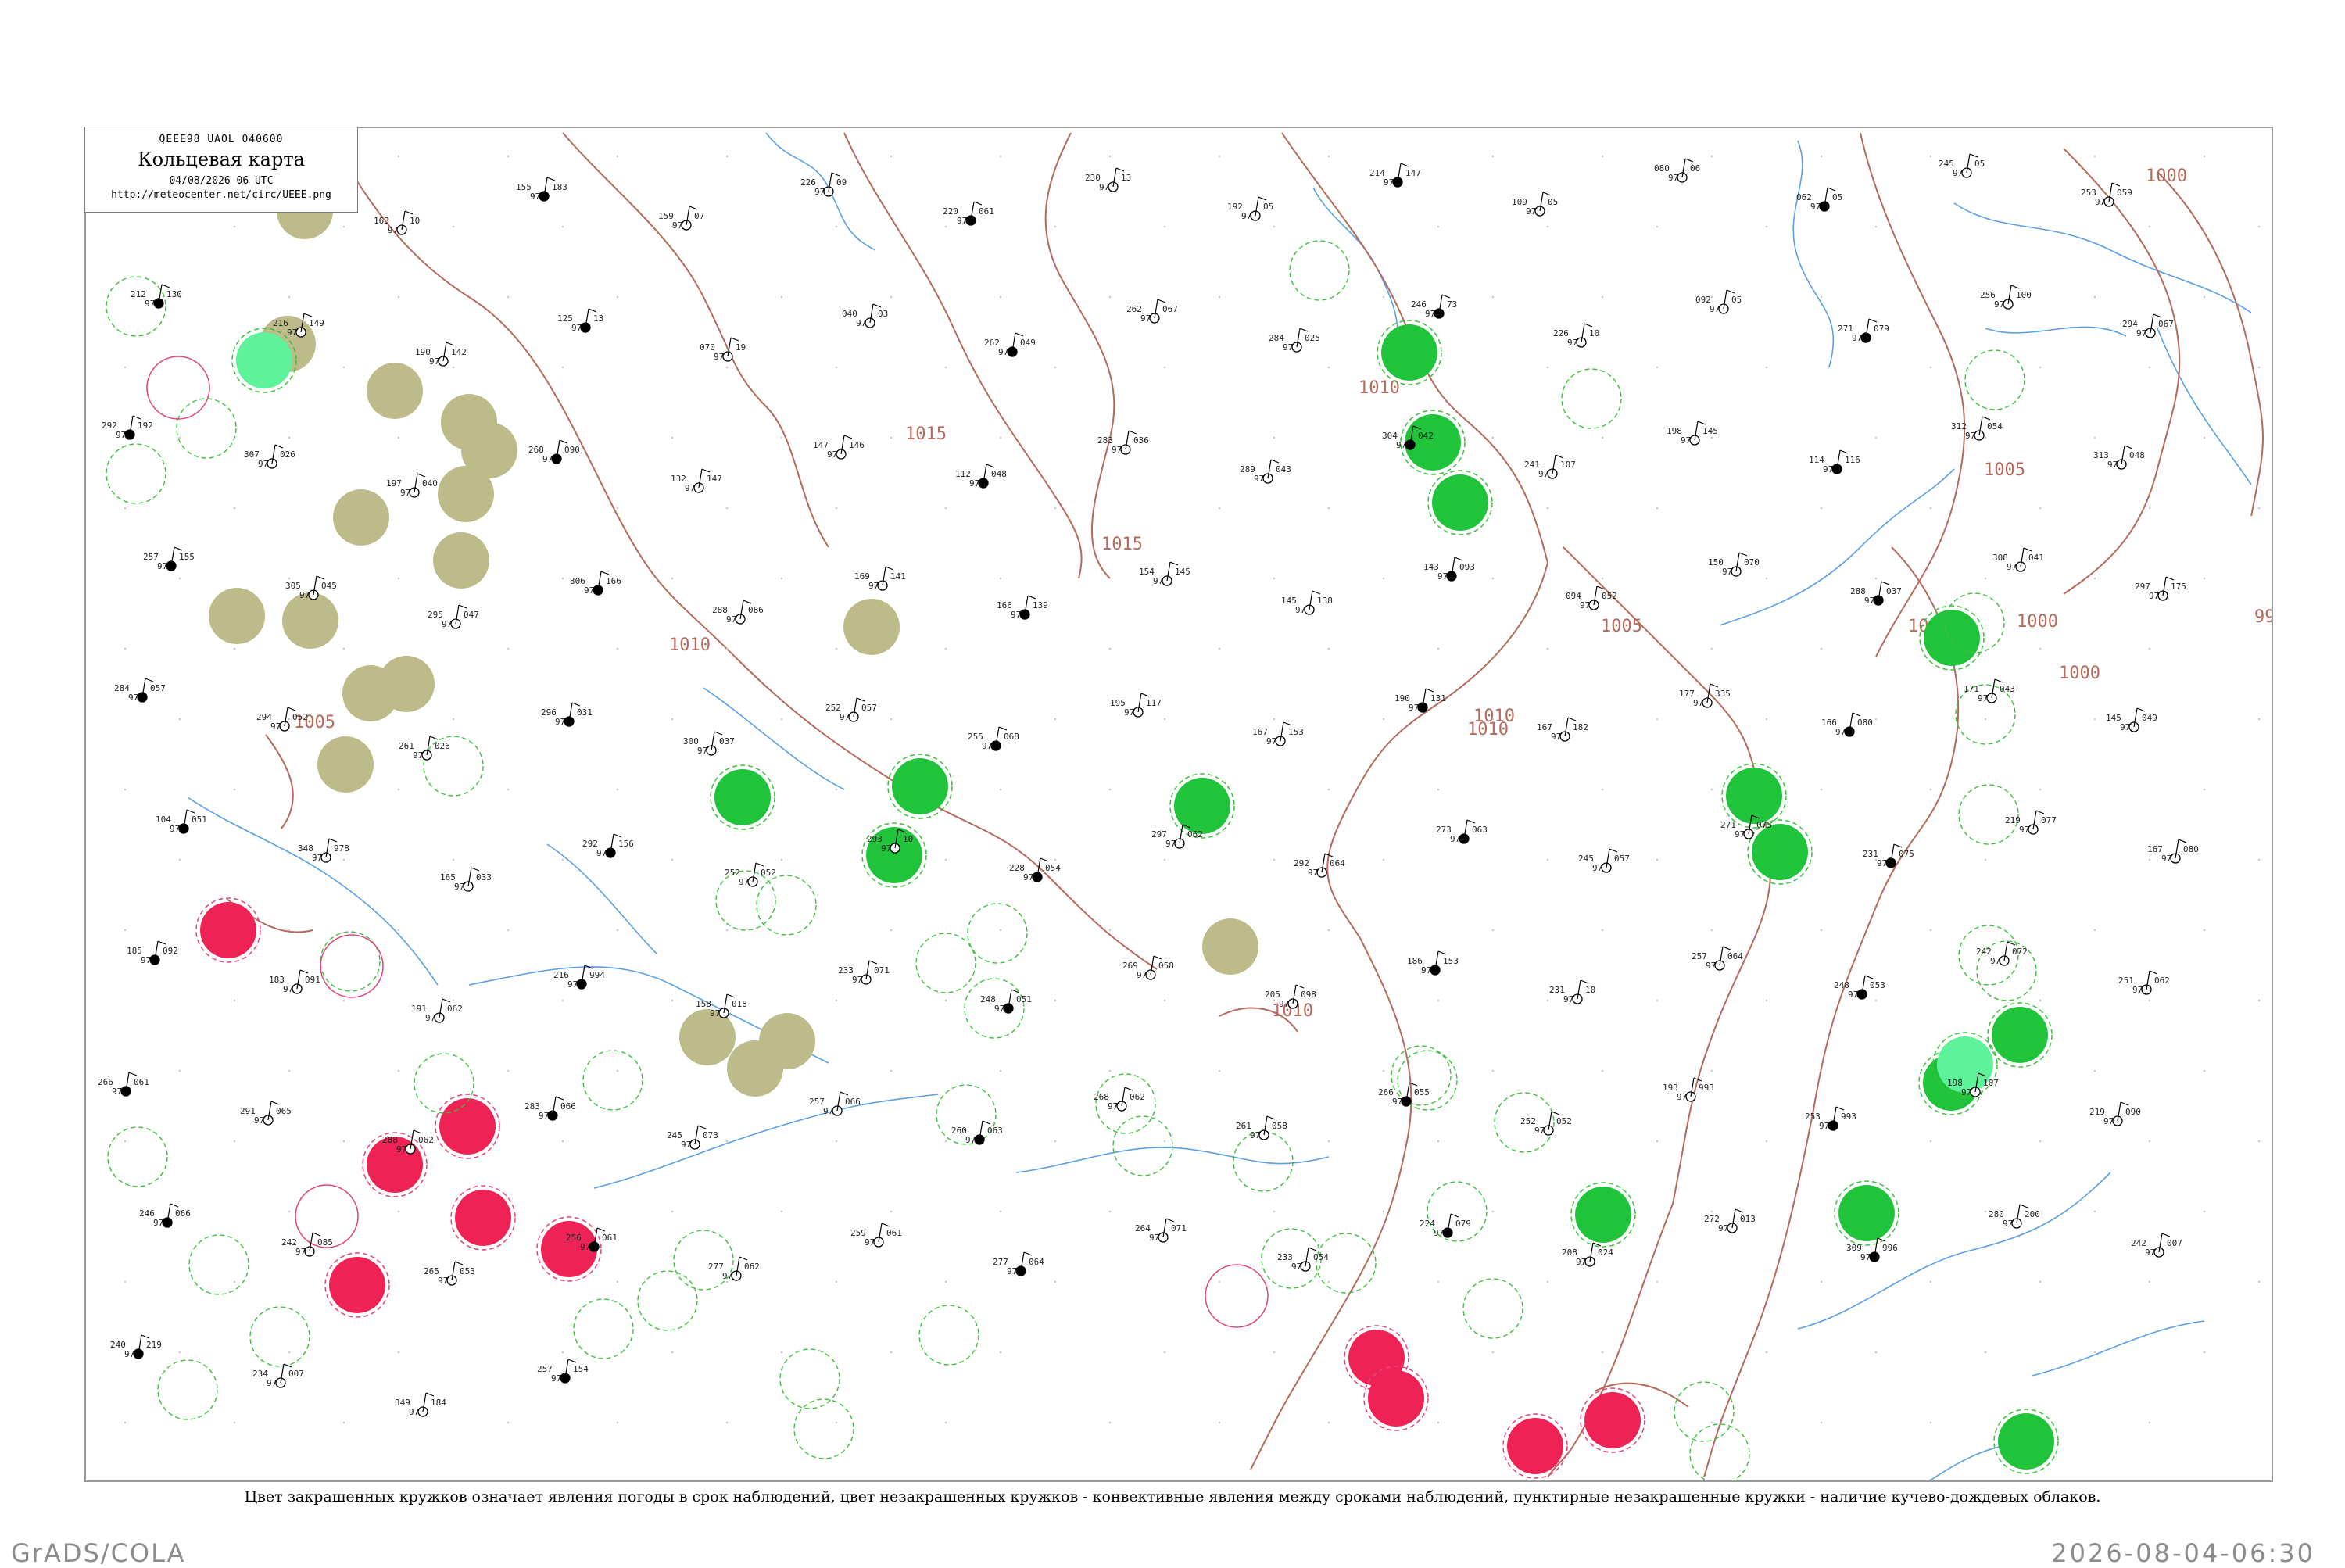  Describe the element at coordinates (1152, 311) in the screenshot. I see `station-plot: 262 067 97` at that location.